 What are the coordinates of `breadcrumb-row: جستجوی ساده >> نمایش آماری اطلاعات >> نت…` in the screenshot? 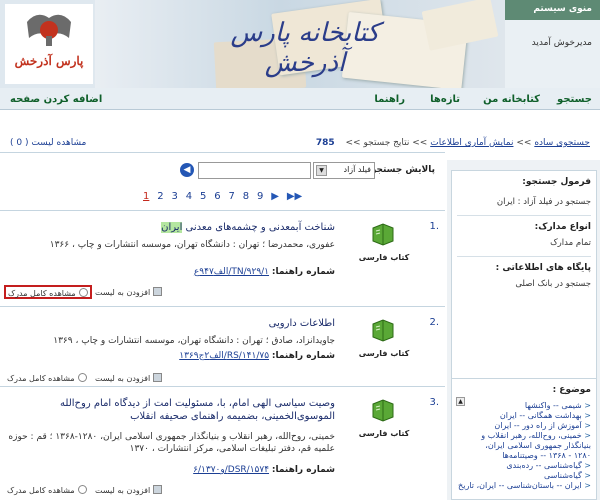 It's located at (300, 144).